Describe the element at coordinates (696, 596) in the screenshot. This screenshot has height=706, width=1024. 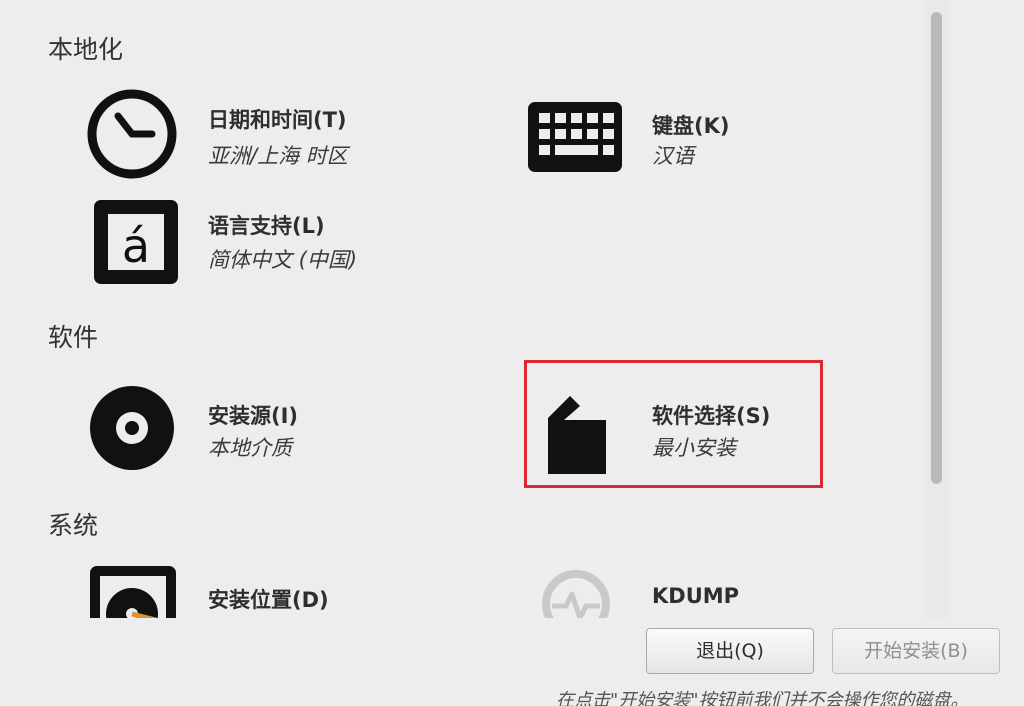
I see `spoke-kdump-title: KDUMP` at that location.